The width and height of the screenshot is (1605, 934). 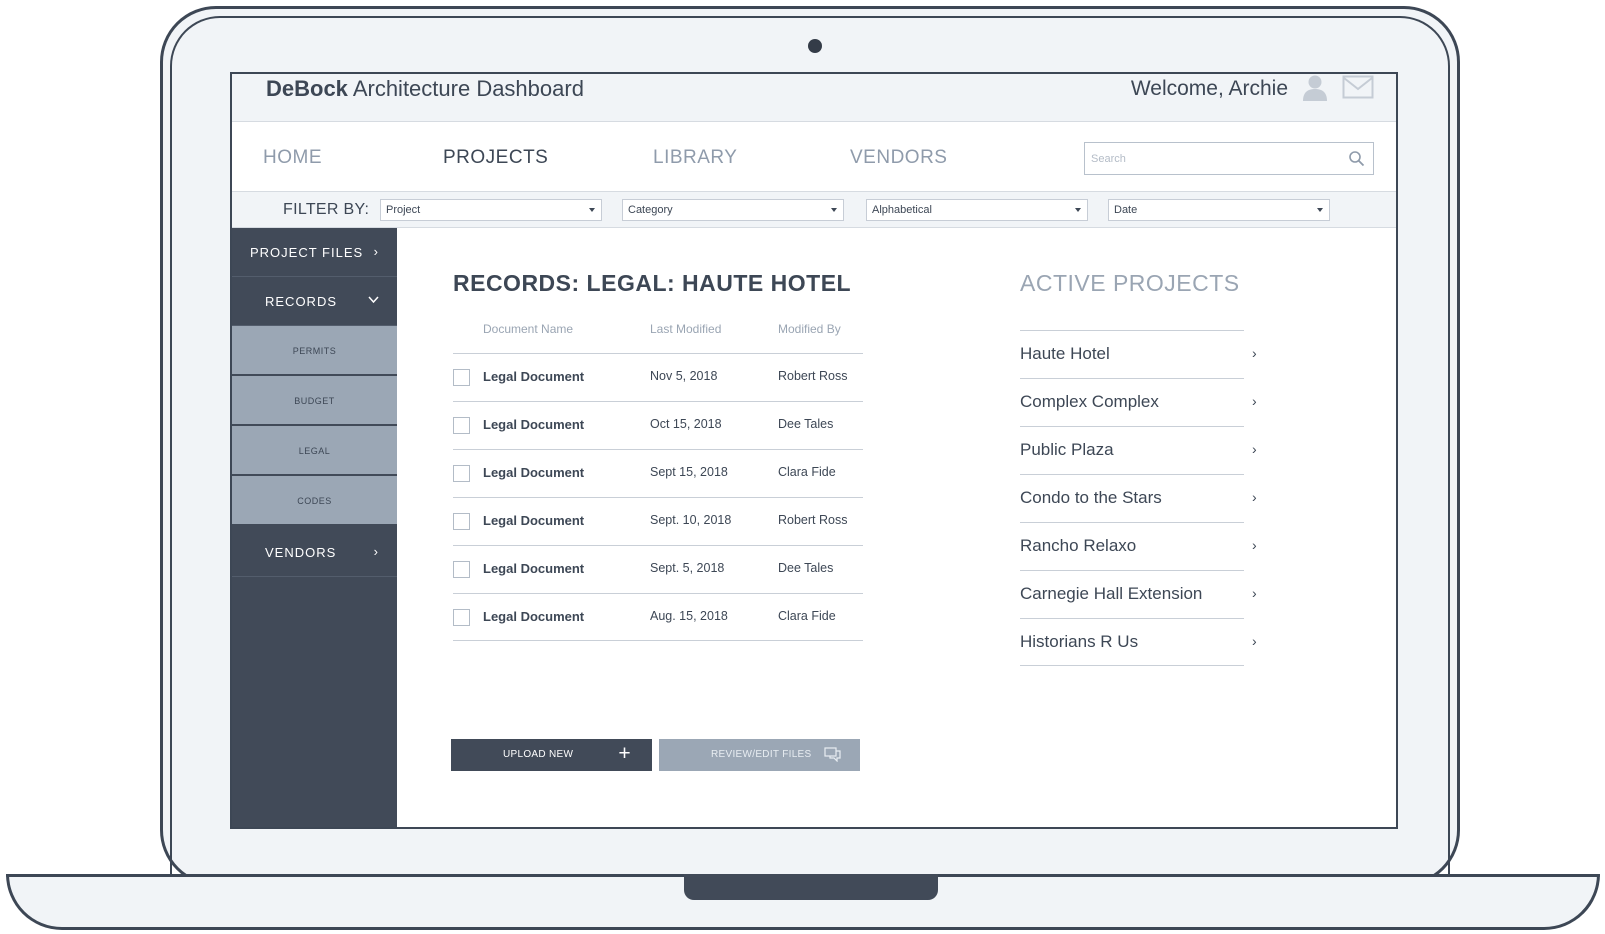 I want to click on sidebar-item-label: PROJECT FILES, so click(x=307, y=252).